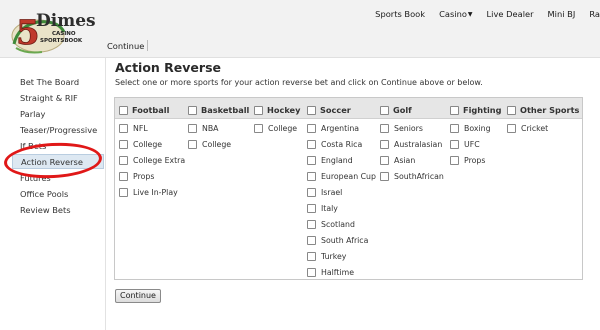 This screenshot has height=330, width=600. I want to click on sidebar-item-parlay: Parlay, so click(32, 114).